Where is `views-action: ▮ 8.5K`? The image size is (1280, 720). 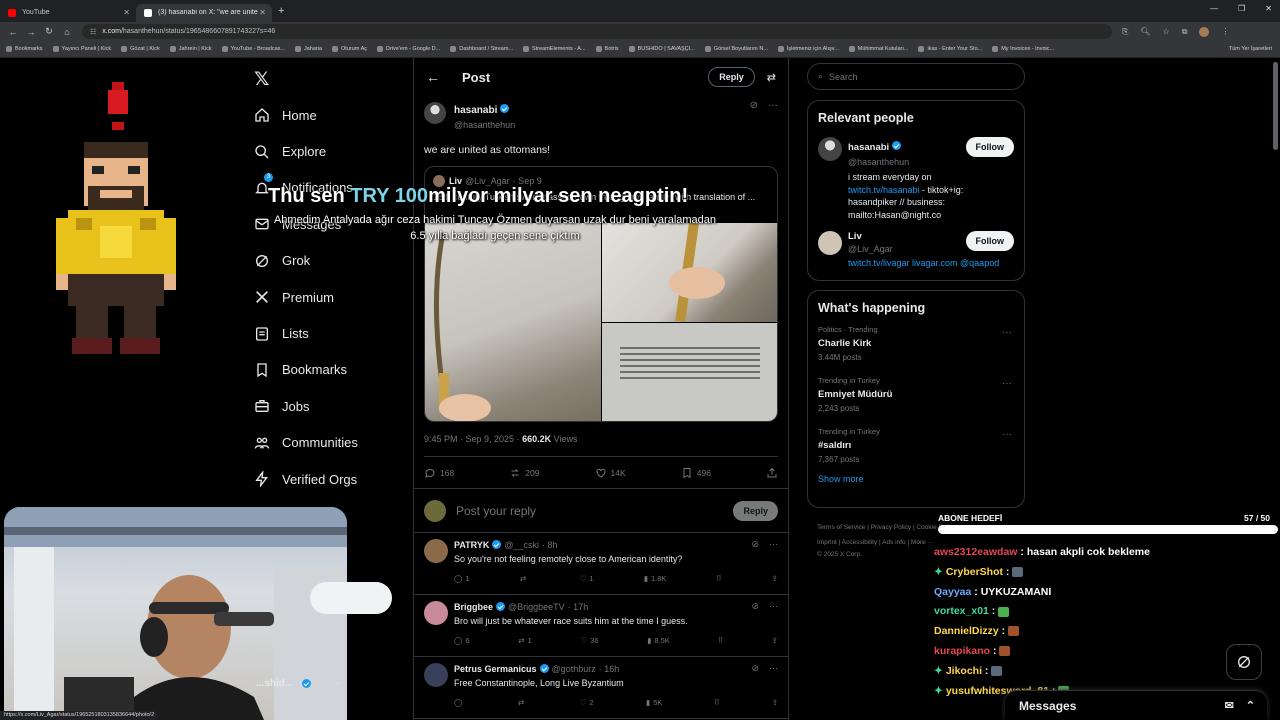
views-action: ▮ 8.5K is located at coordinates (658, 640).